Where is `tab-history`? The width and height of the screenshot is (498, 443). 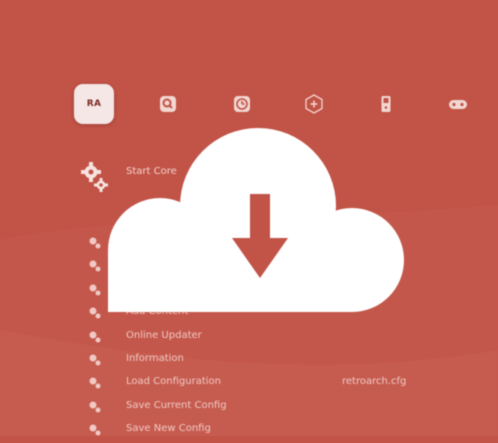
tab-history is located at coordinates (242, 104).